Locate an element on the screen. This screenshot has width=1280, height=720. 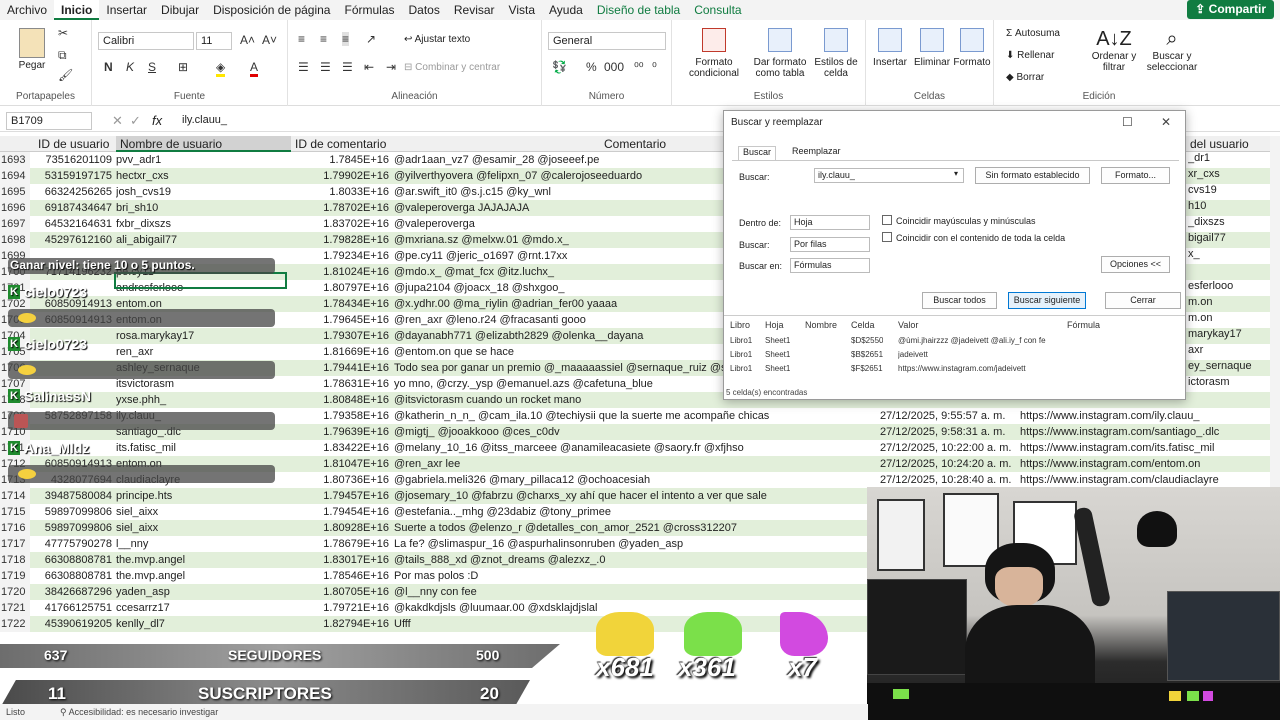
cell-date: 27/12/2025, 10:24:20 a. m. is located at coordinates (949, 464).